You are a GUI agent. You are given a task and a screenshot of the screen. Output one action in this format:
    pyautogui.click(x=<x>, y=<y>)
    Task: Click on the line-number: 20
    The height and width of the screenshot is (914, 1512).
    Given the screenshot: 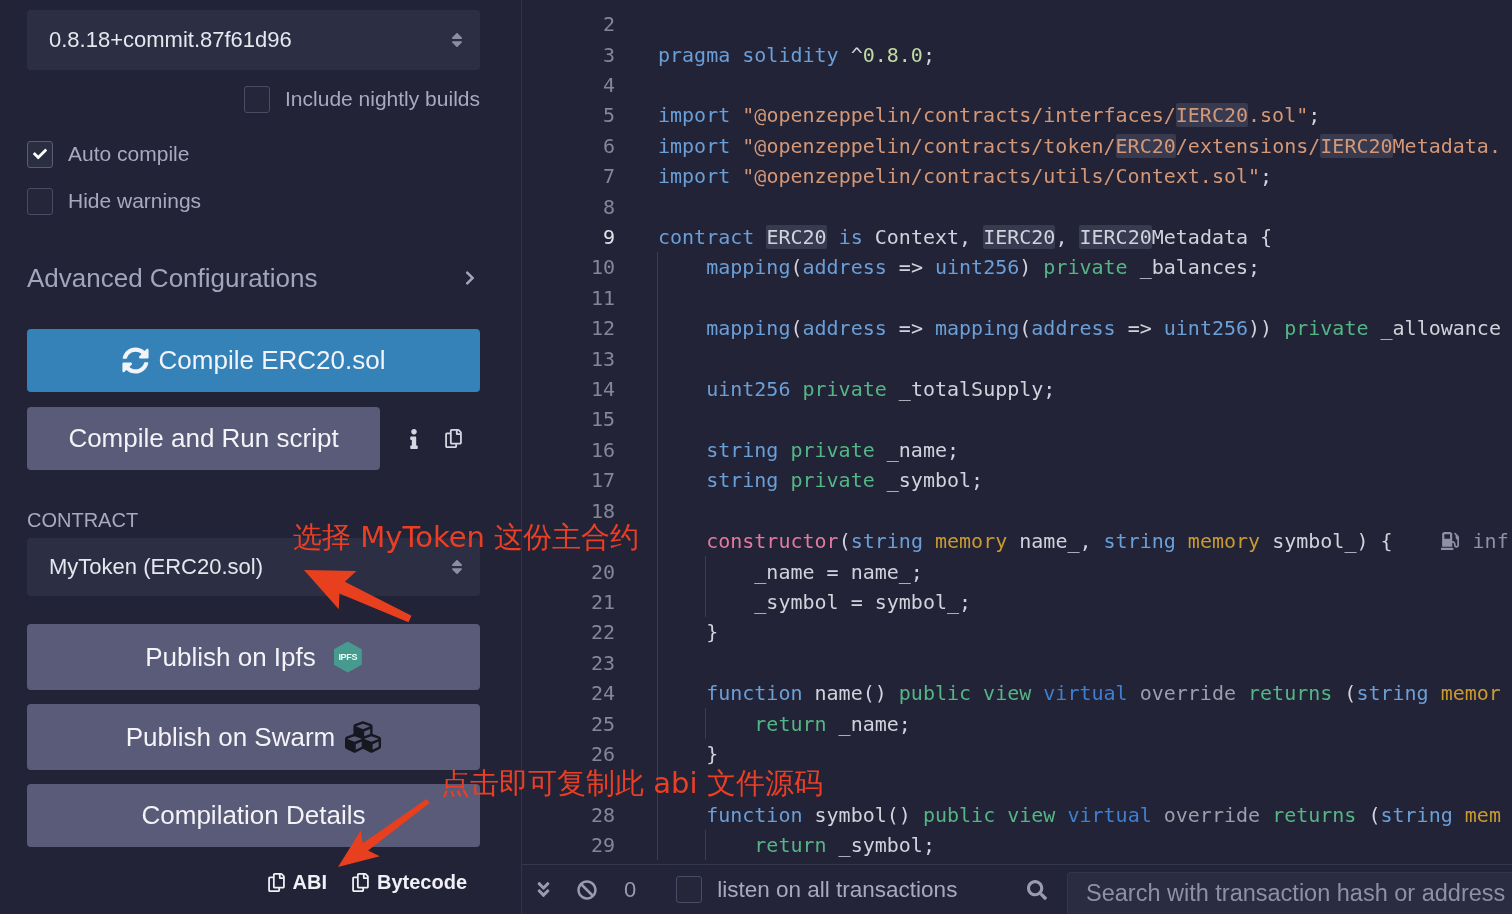 What is the action you would take?
    pyautogui.click(x=602, y=571)
    